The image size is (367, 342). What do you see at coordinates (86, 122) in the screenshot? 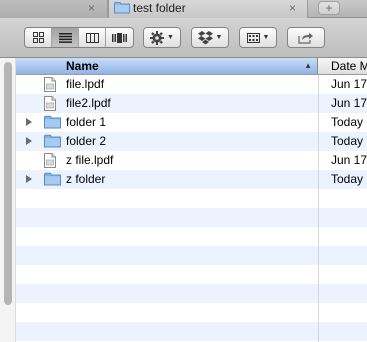
I see `file-name: folder 1` at bounding box center [86, 122].